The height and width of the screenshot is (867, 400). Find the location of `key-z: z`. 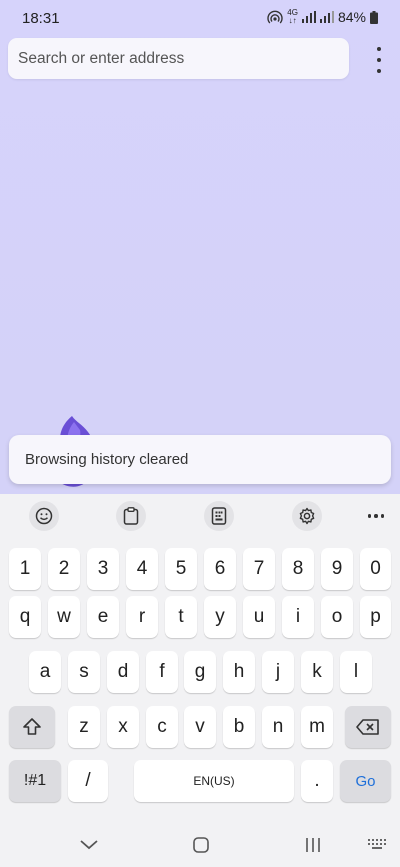

key-z: z is located at coordinates (84, 727).